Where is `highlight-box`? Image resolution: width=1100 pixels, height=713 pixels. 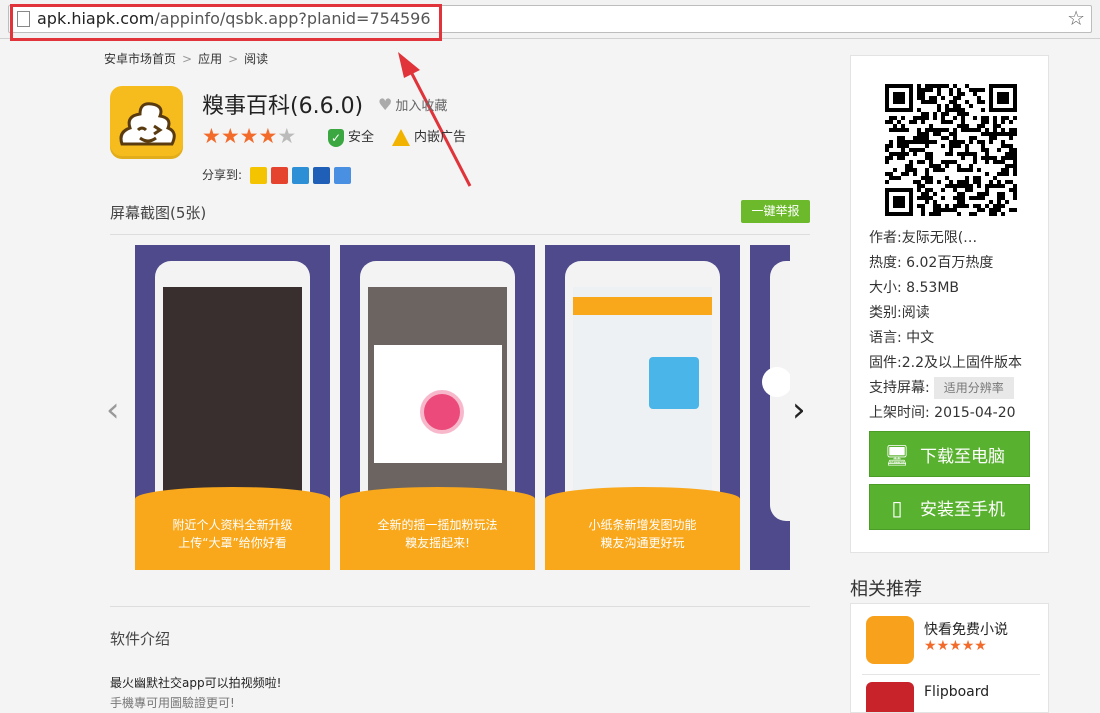 highlight-box is located at coordinates (226, 22).